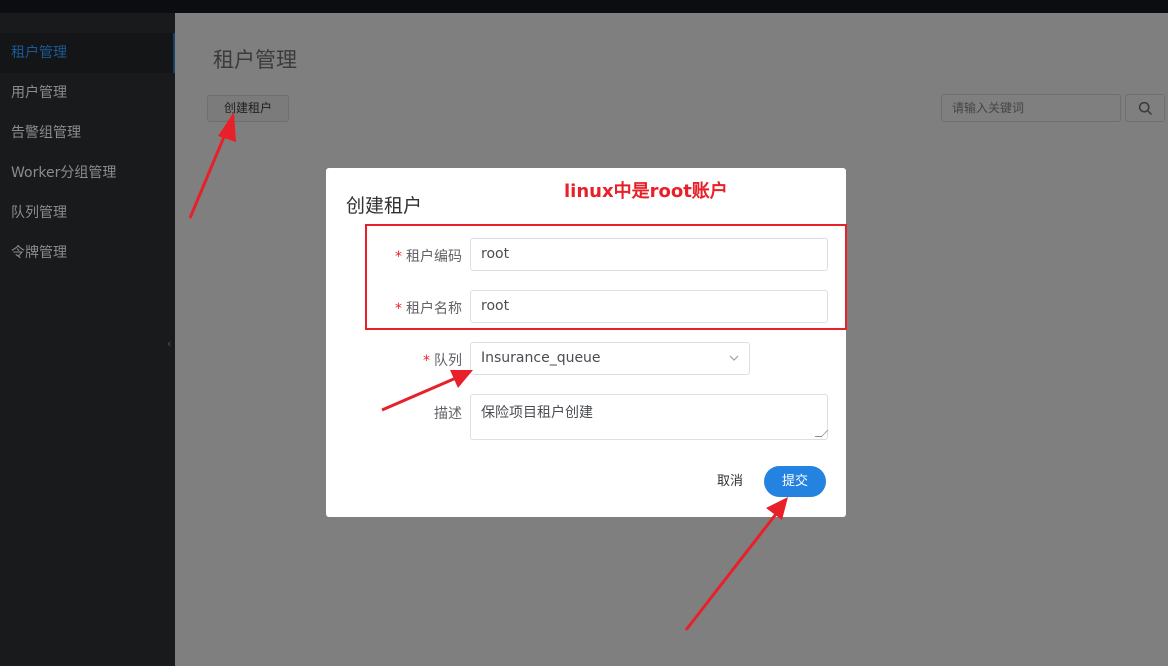  Describe the element at coordinates (448, 414) in the screenshot. I see `description-label: 描述` at that location.